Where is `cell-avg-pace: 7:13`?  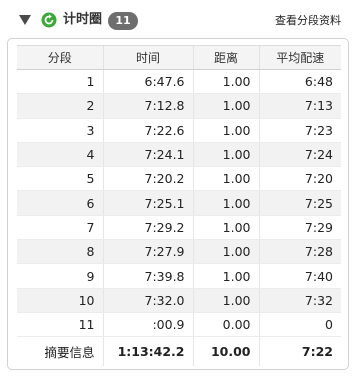 cell-avg-pace: 7:13 is located at coordinates (299, 106).